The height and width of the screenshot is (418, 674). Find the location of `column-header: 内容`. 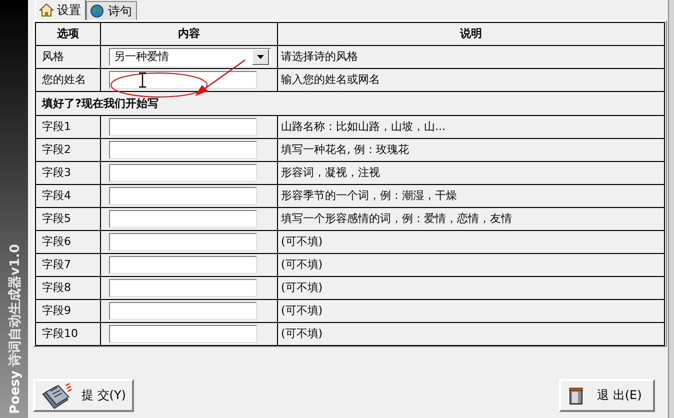

column-header: 内容 is located at coordinates (189, 34).